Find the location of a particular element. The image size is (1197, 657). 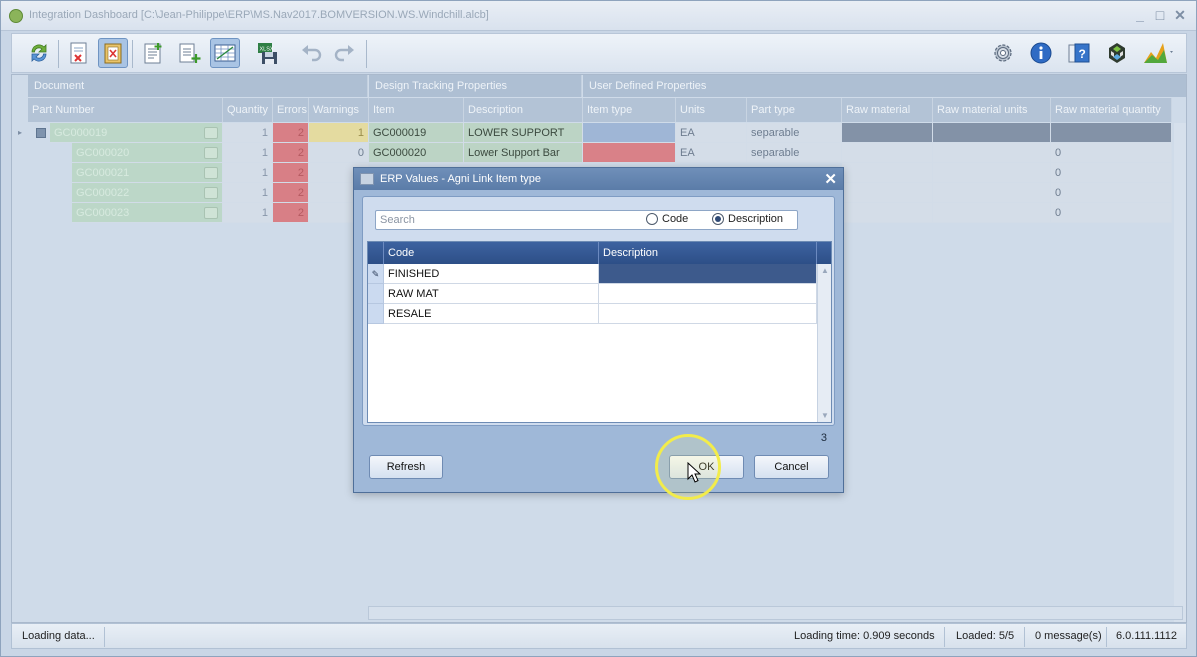

refresh-button: Refresh is located at coordinates (406, 467).